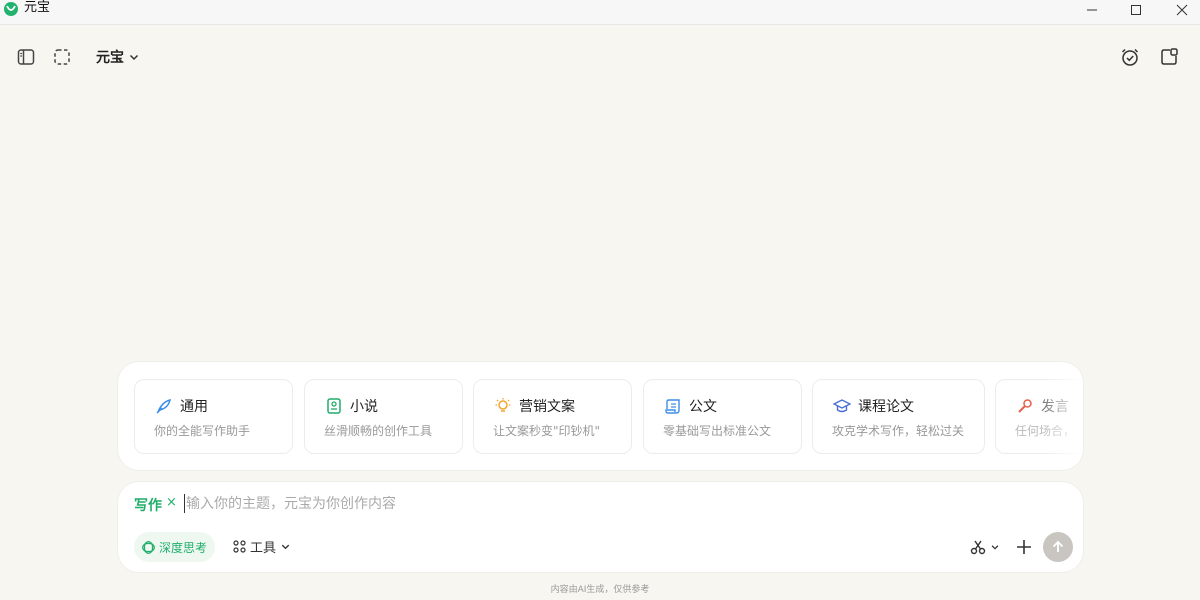 The image size is (1200, 600). What do you see at coordinates (673, 406) in the screenshot?
I see `scroll-icon` at bounding box center [673, 406].